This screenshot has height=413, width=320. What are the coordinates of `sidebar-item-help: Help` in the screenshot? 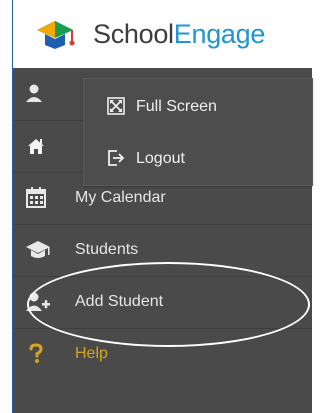 It's located at (162, 354).